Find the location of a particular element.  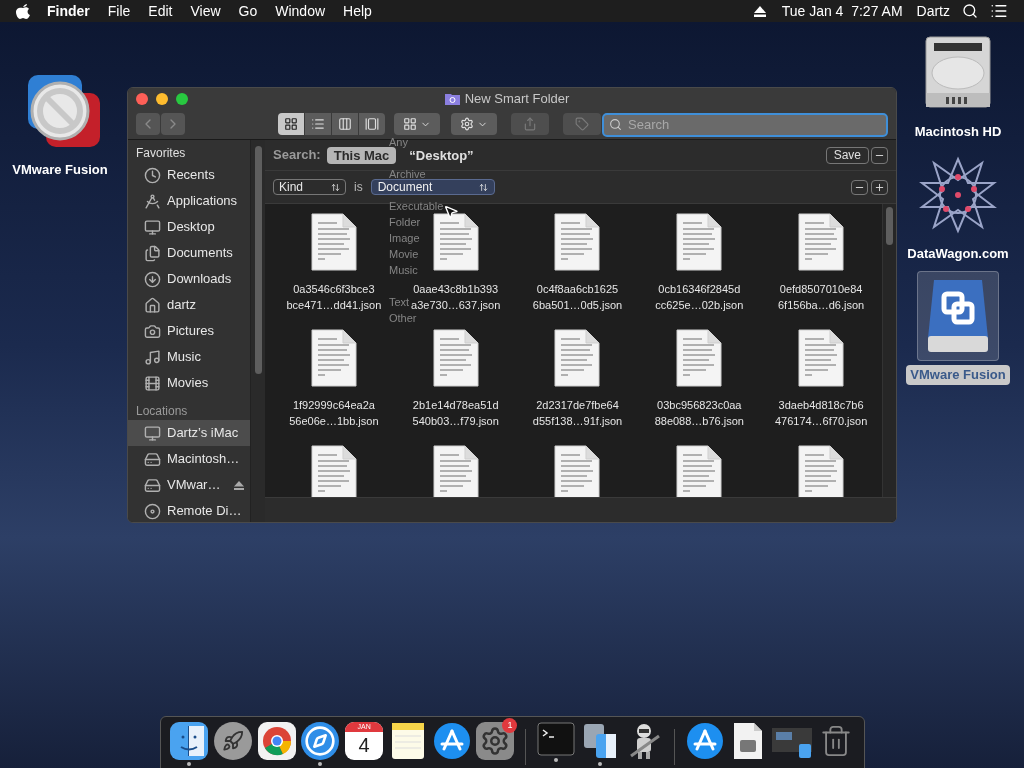

menu-option: Other is located at coordinates (403, 318).